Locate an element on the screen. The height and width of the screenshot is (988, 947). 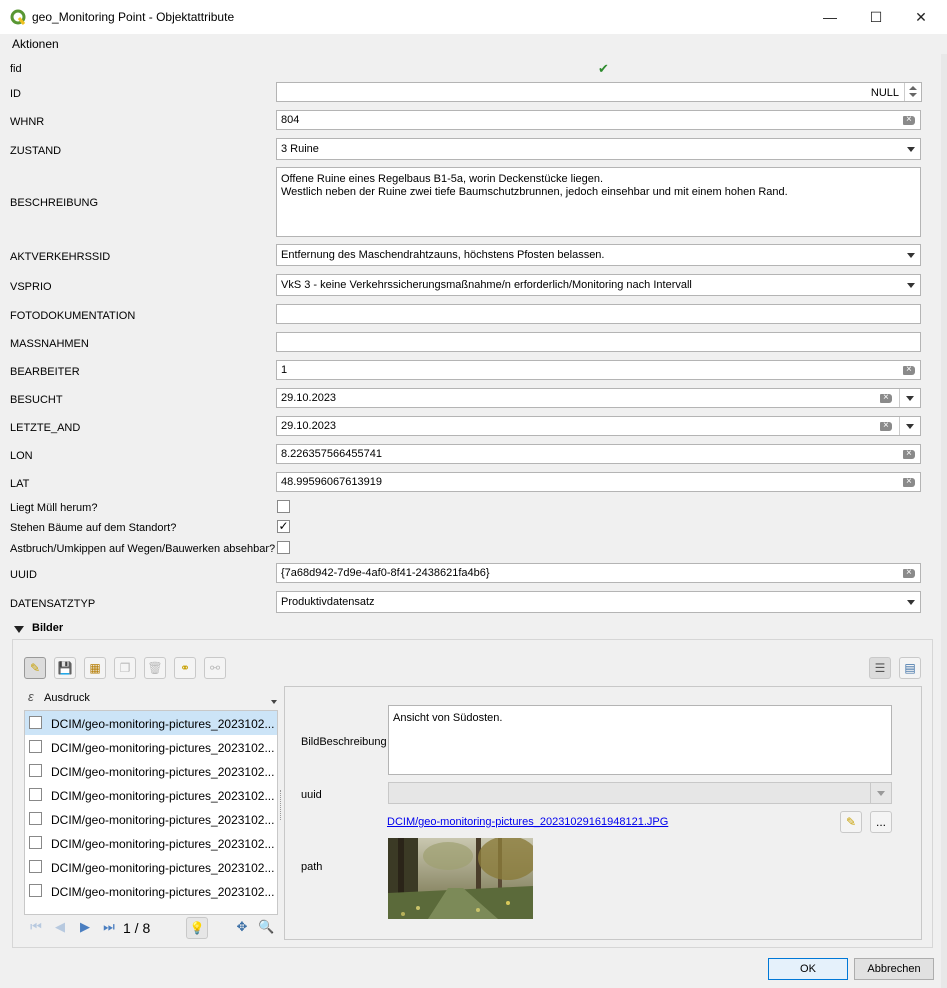
uuid-detail-combo is located at coordinates (640, 793).